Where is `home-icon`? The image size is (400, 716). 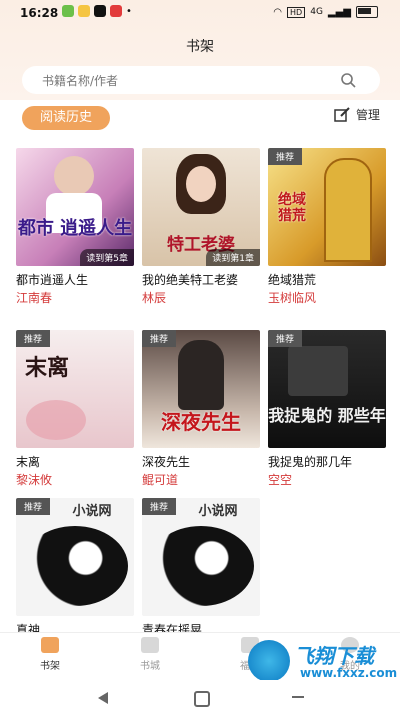
home-icon is located at coordinates (202, 699).